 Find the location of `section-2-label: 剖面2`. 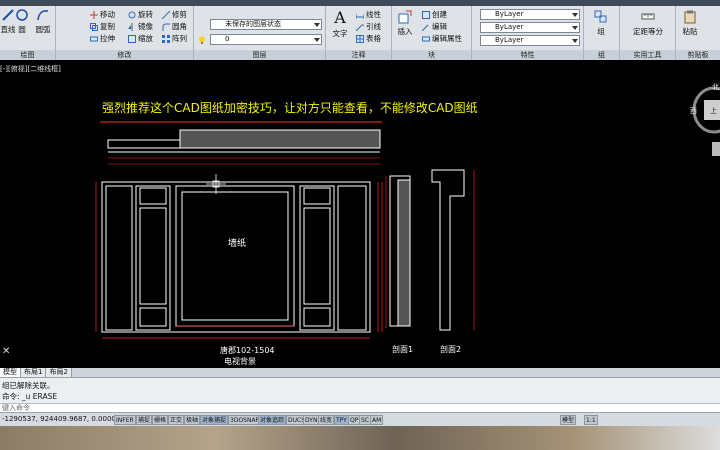

section-2-label: 剖面2 is located at coordinates (450, 349).